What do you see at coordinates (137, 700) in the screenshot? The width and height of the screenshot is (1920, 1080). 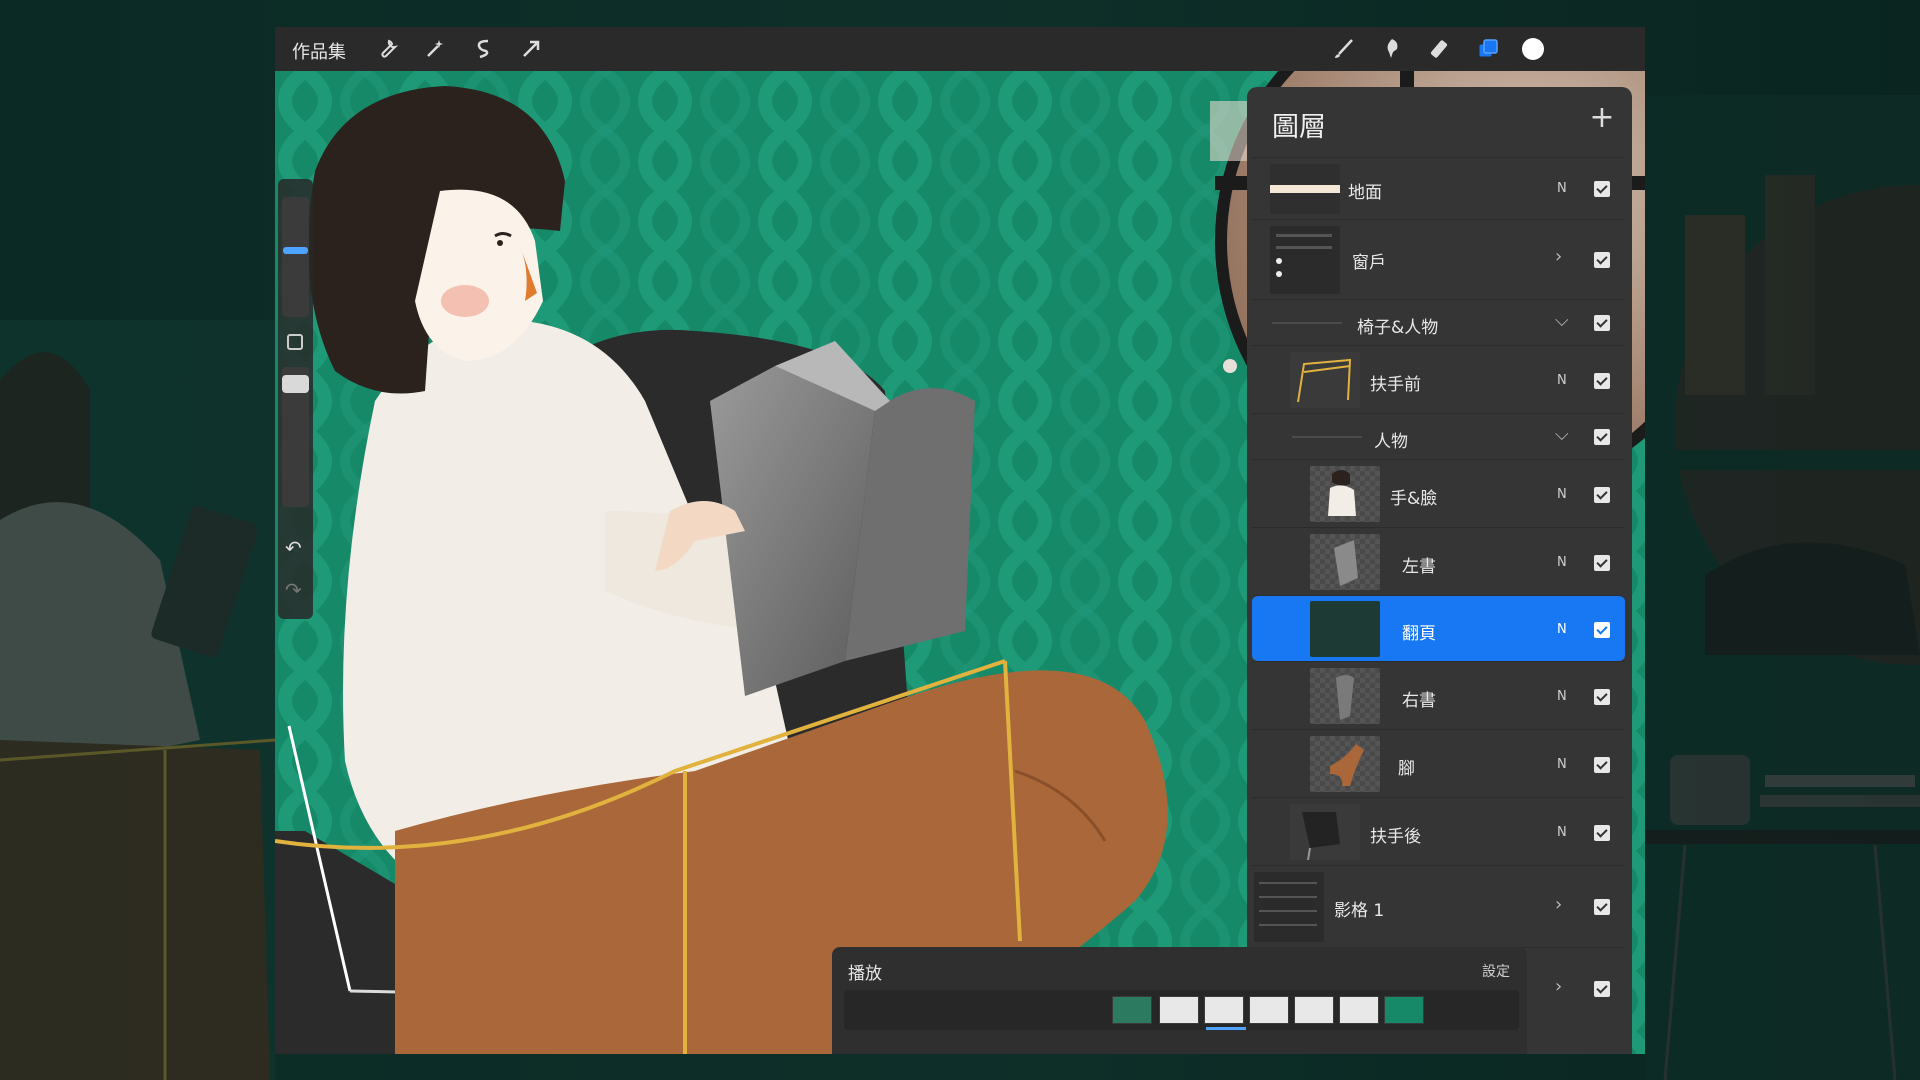 I see `backdrop-left` at bounding box center [137, 700].